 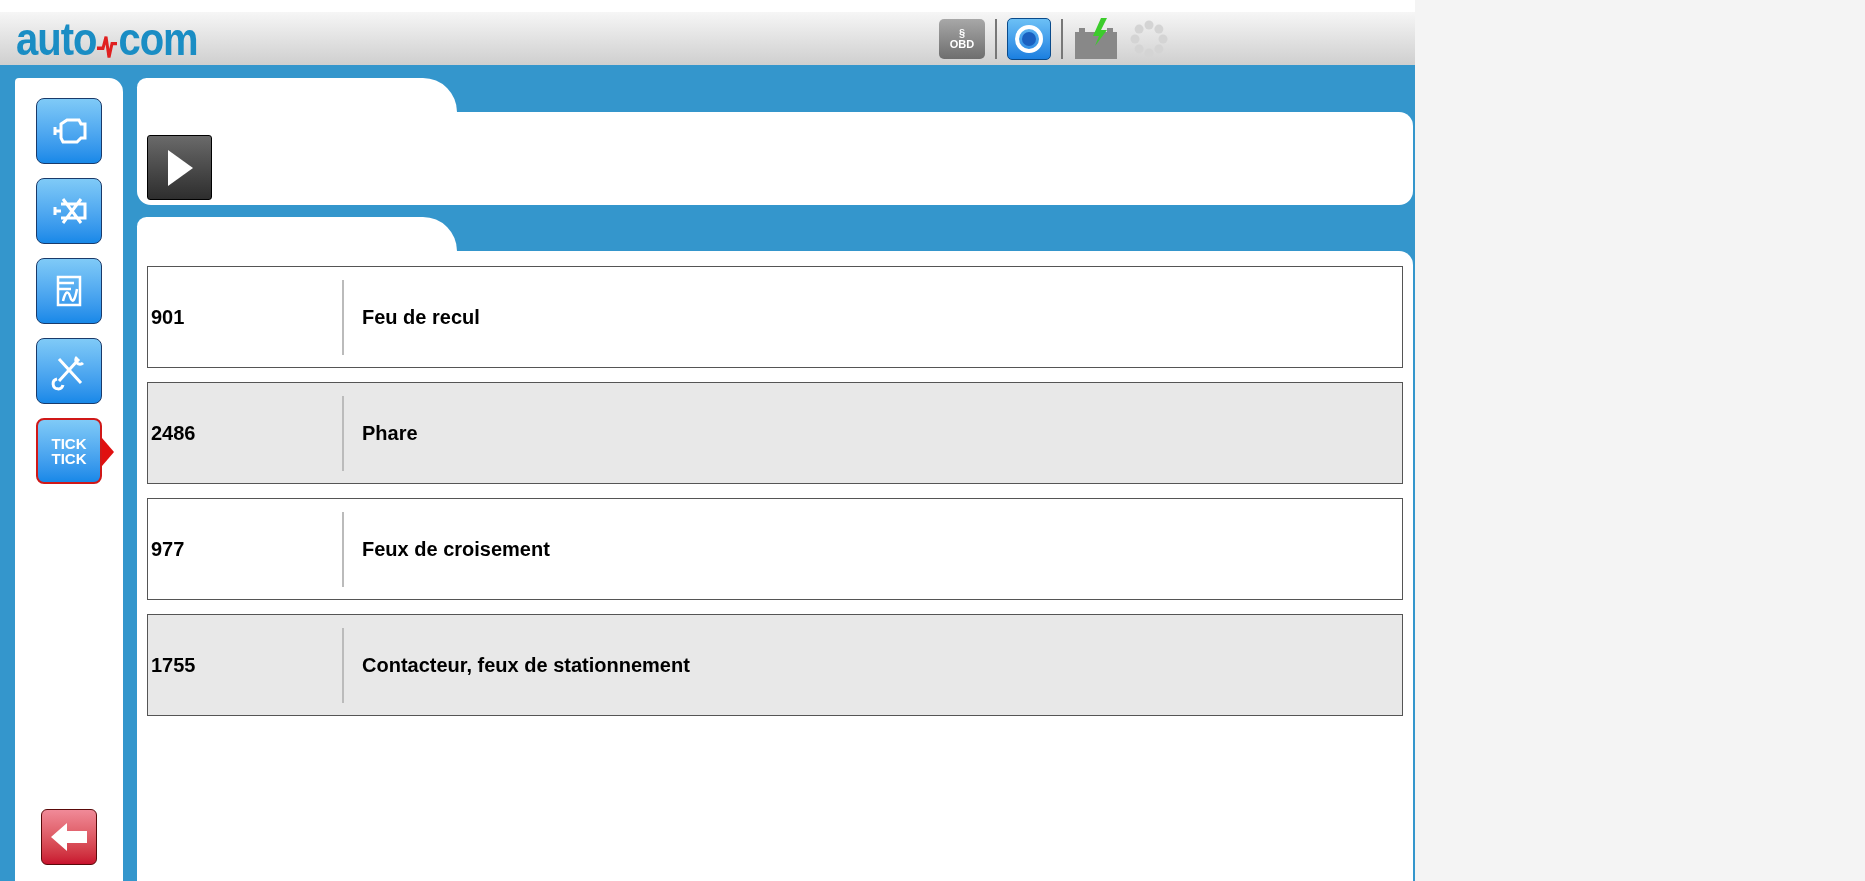 I want to click on list-row: 1755 Contacteur, feux de stationnement, so click(x=775, y=665).